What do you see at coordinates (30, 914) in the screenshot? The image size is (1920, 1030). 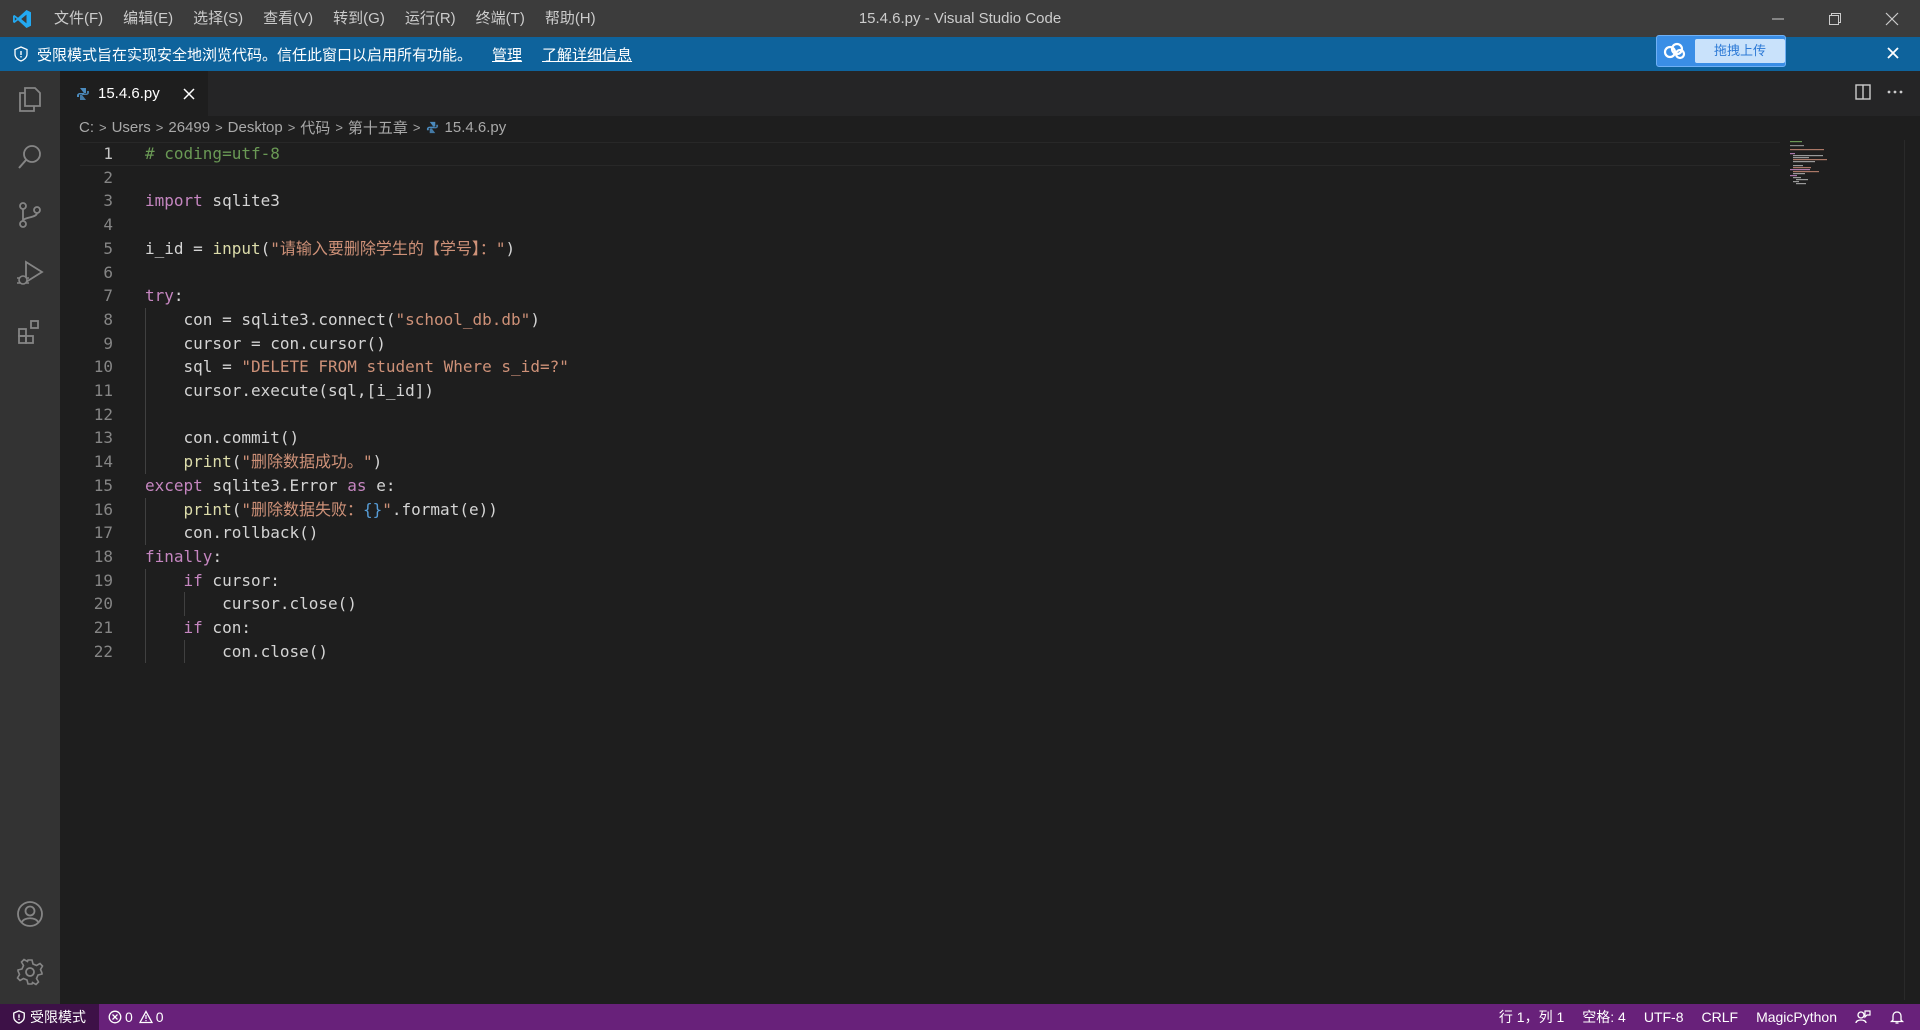 I see `account-icon` at bounding box center [30, 914].